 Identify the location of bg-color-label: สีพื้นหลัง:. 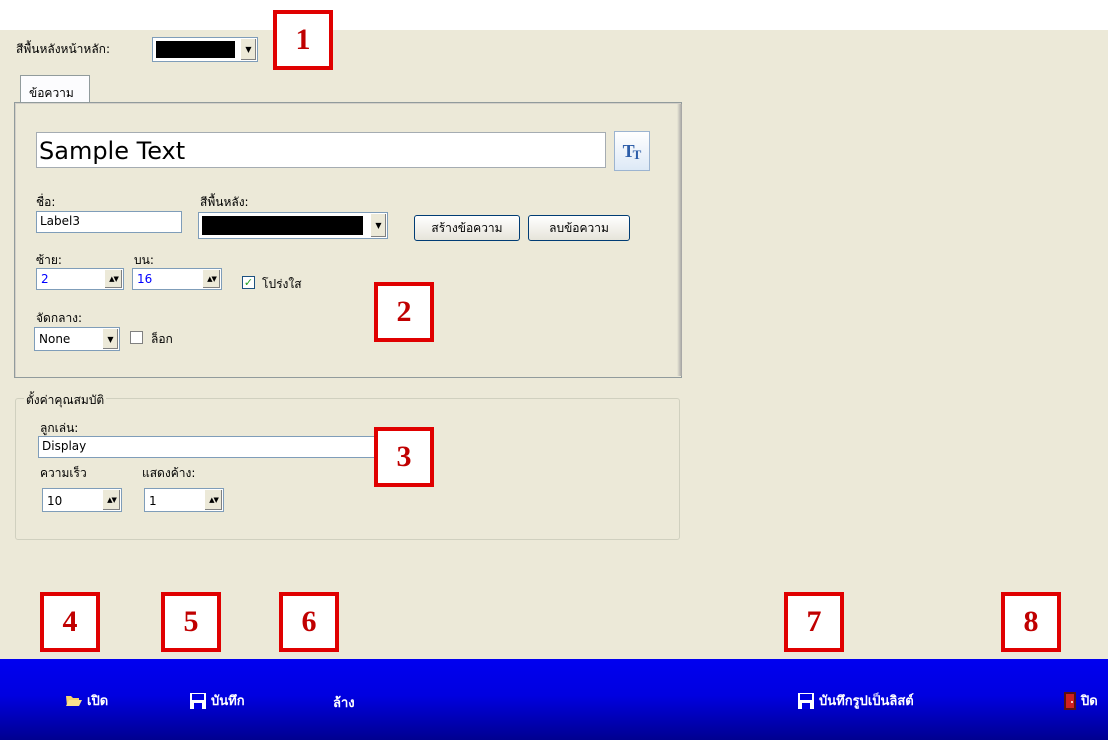
(224, 202).